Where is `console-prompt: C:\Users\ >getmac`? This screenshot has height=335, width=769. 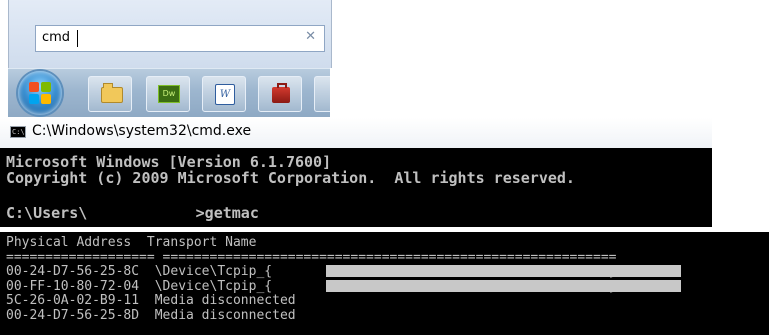 console-prompt: C:\Users\ >getmac is located at coordinates (132, 213).